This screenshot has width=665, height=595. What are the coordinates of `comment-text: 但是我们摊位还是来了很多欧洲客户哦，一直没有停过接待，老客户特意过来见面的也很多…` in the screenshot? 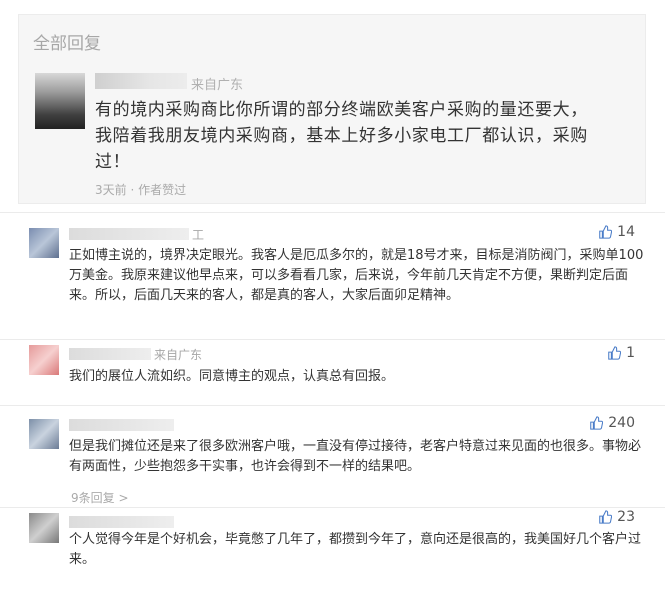 It's located at (355, 456).